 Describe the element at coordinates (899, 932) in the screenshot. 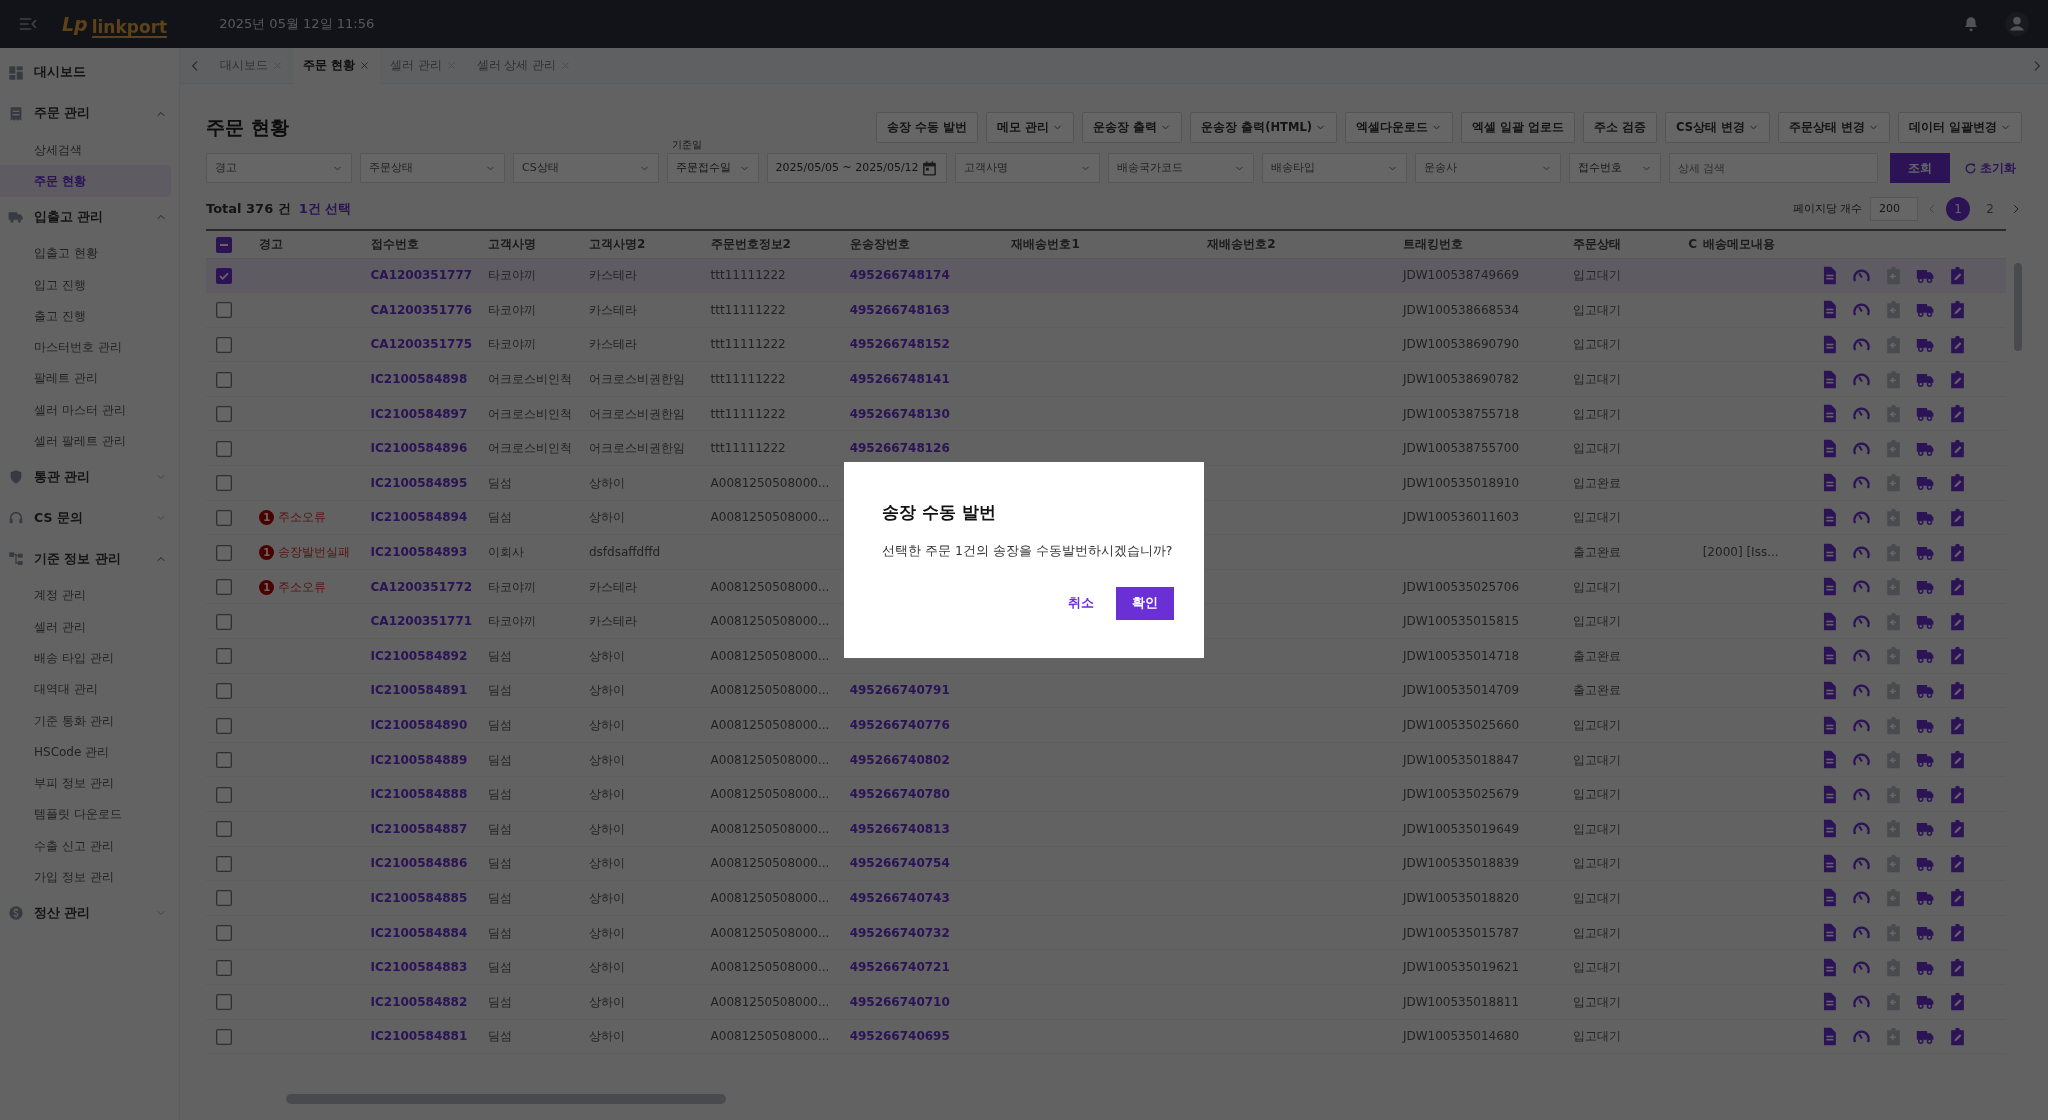

I see `order-link: 495266740732` at that location.